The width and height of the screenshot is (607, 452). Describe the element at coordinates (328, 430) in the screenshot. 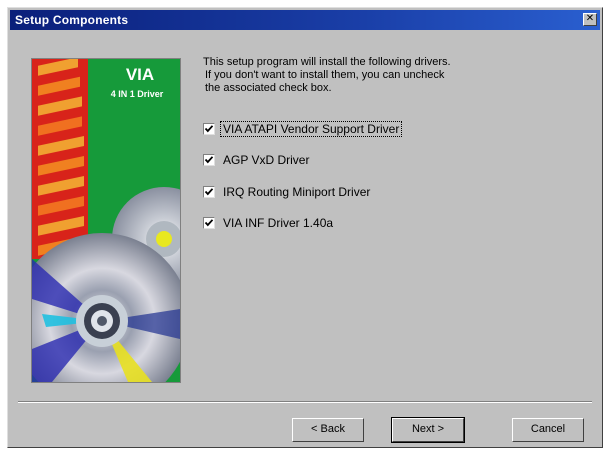

I see `back-button: < Back` at that location.